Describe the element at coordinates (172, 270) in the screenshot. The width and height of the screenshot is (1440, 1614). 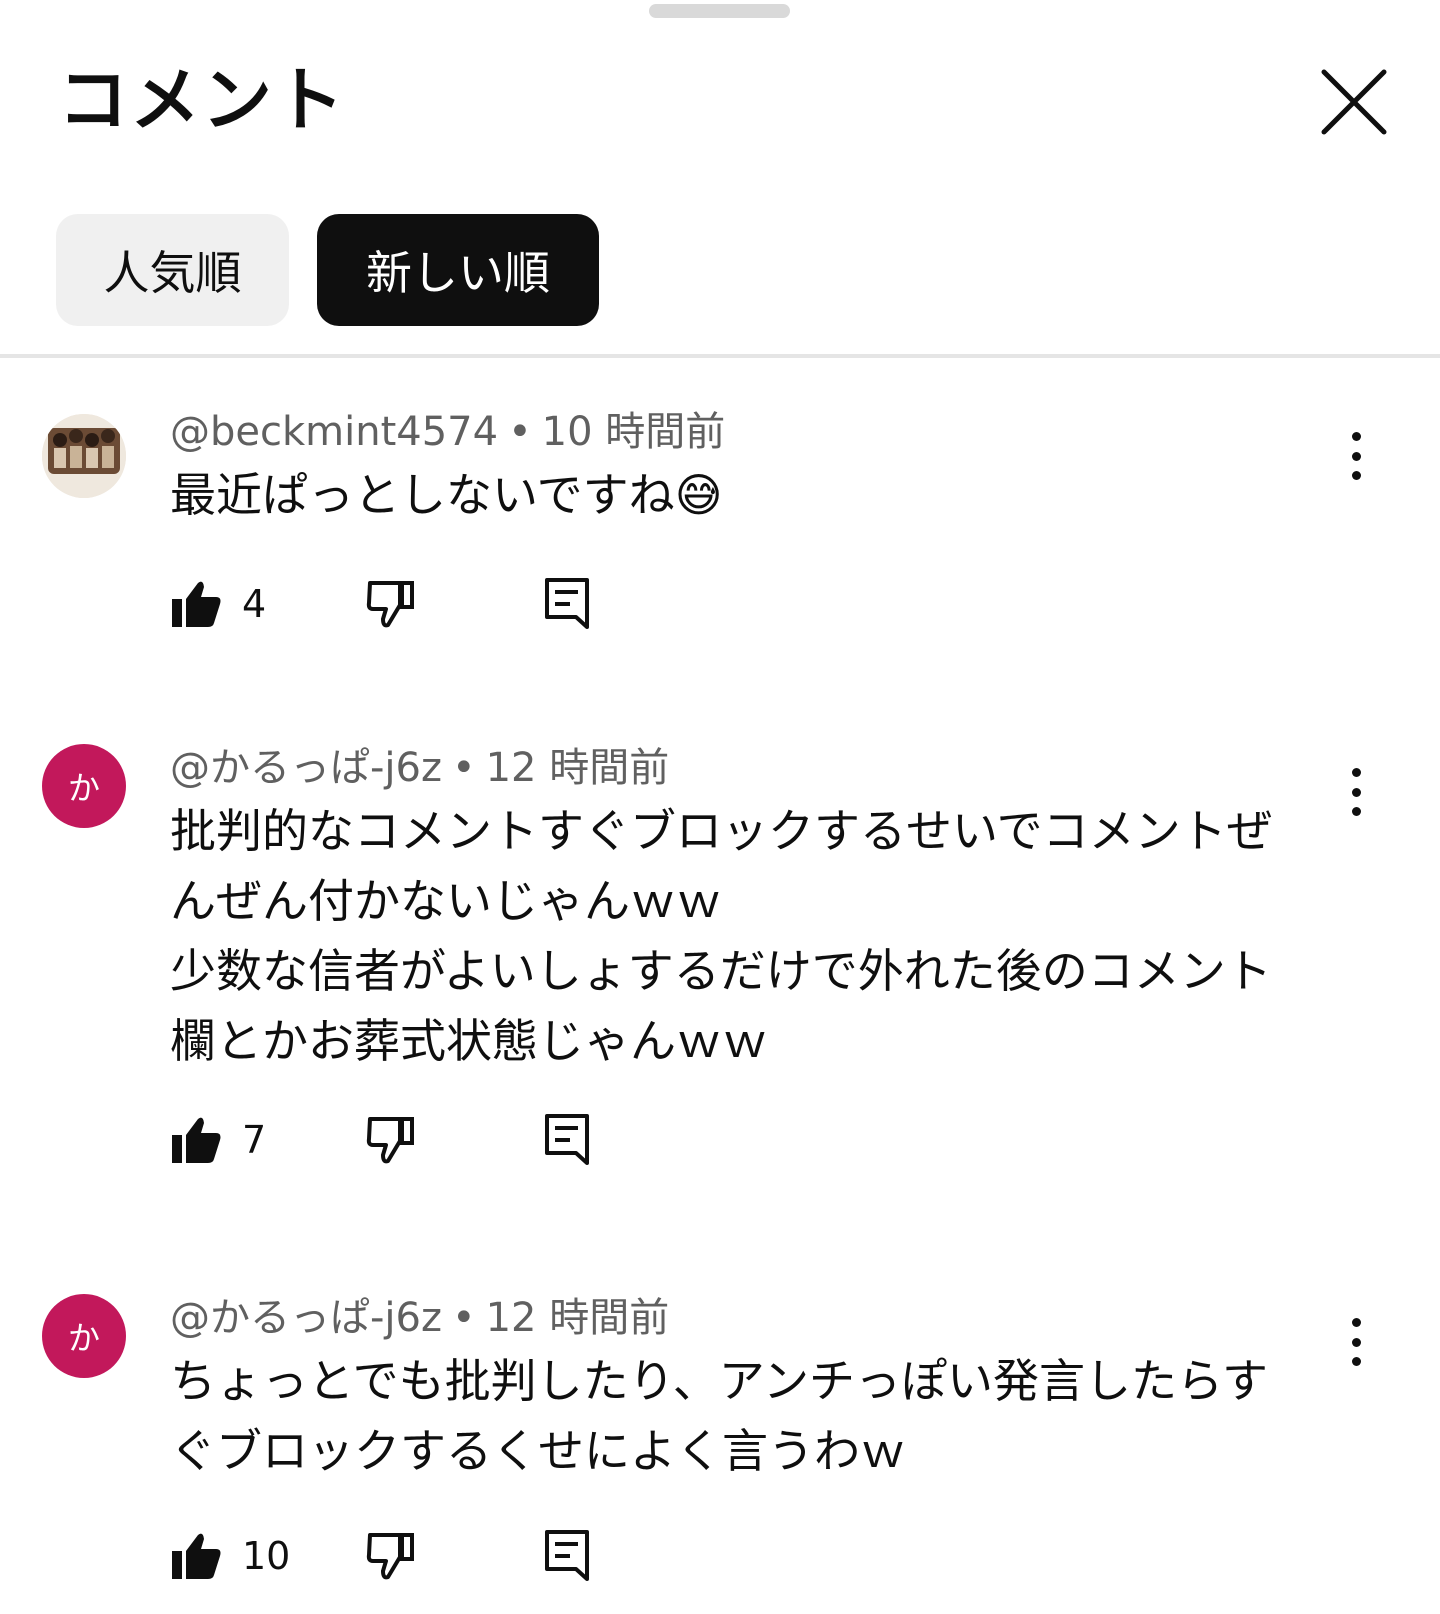
I see `sort-chip-popular: 人気順` at that location.